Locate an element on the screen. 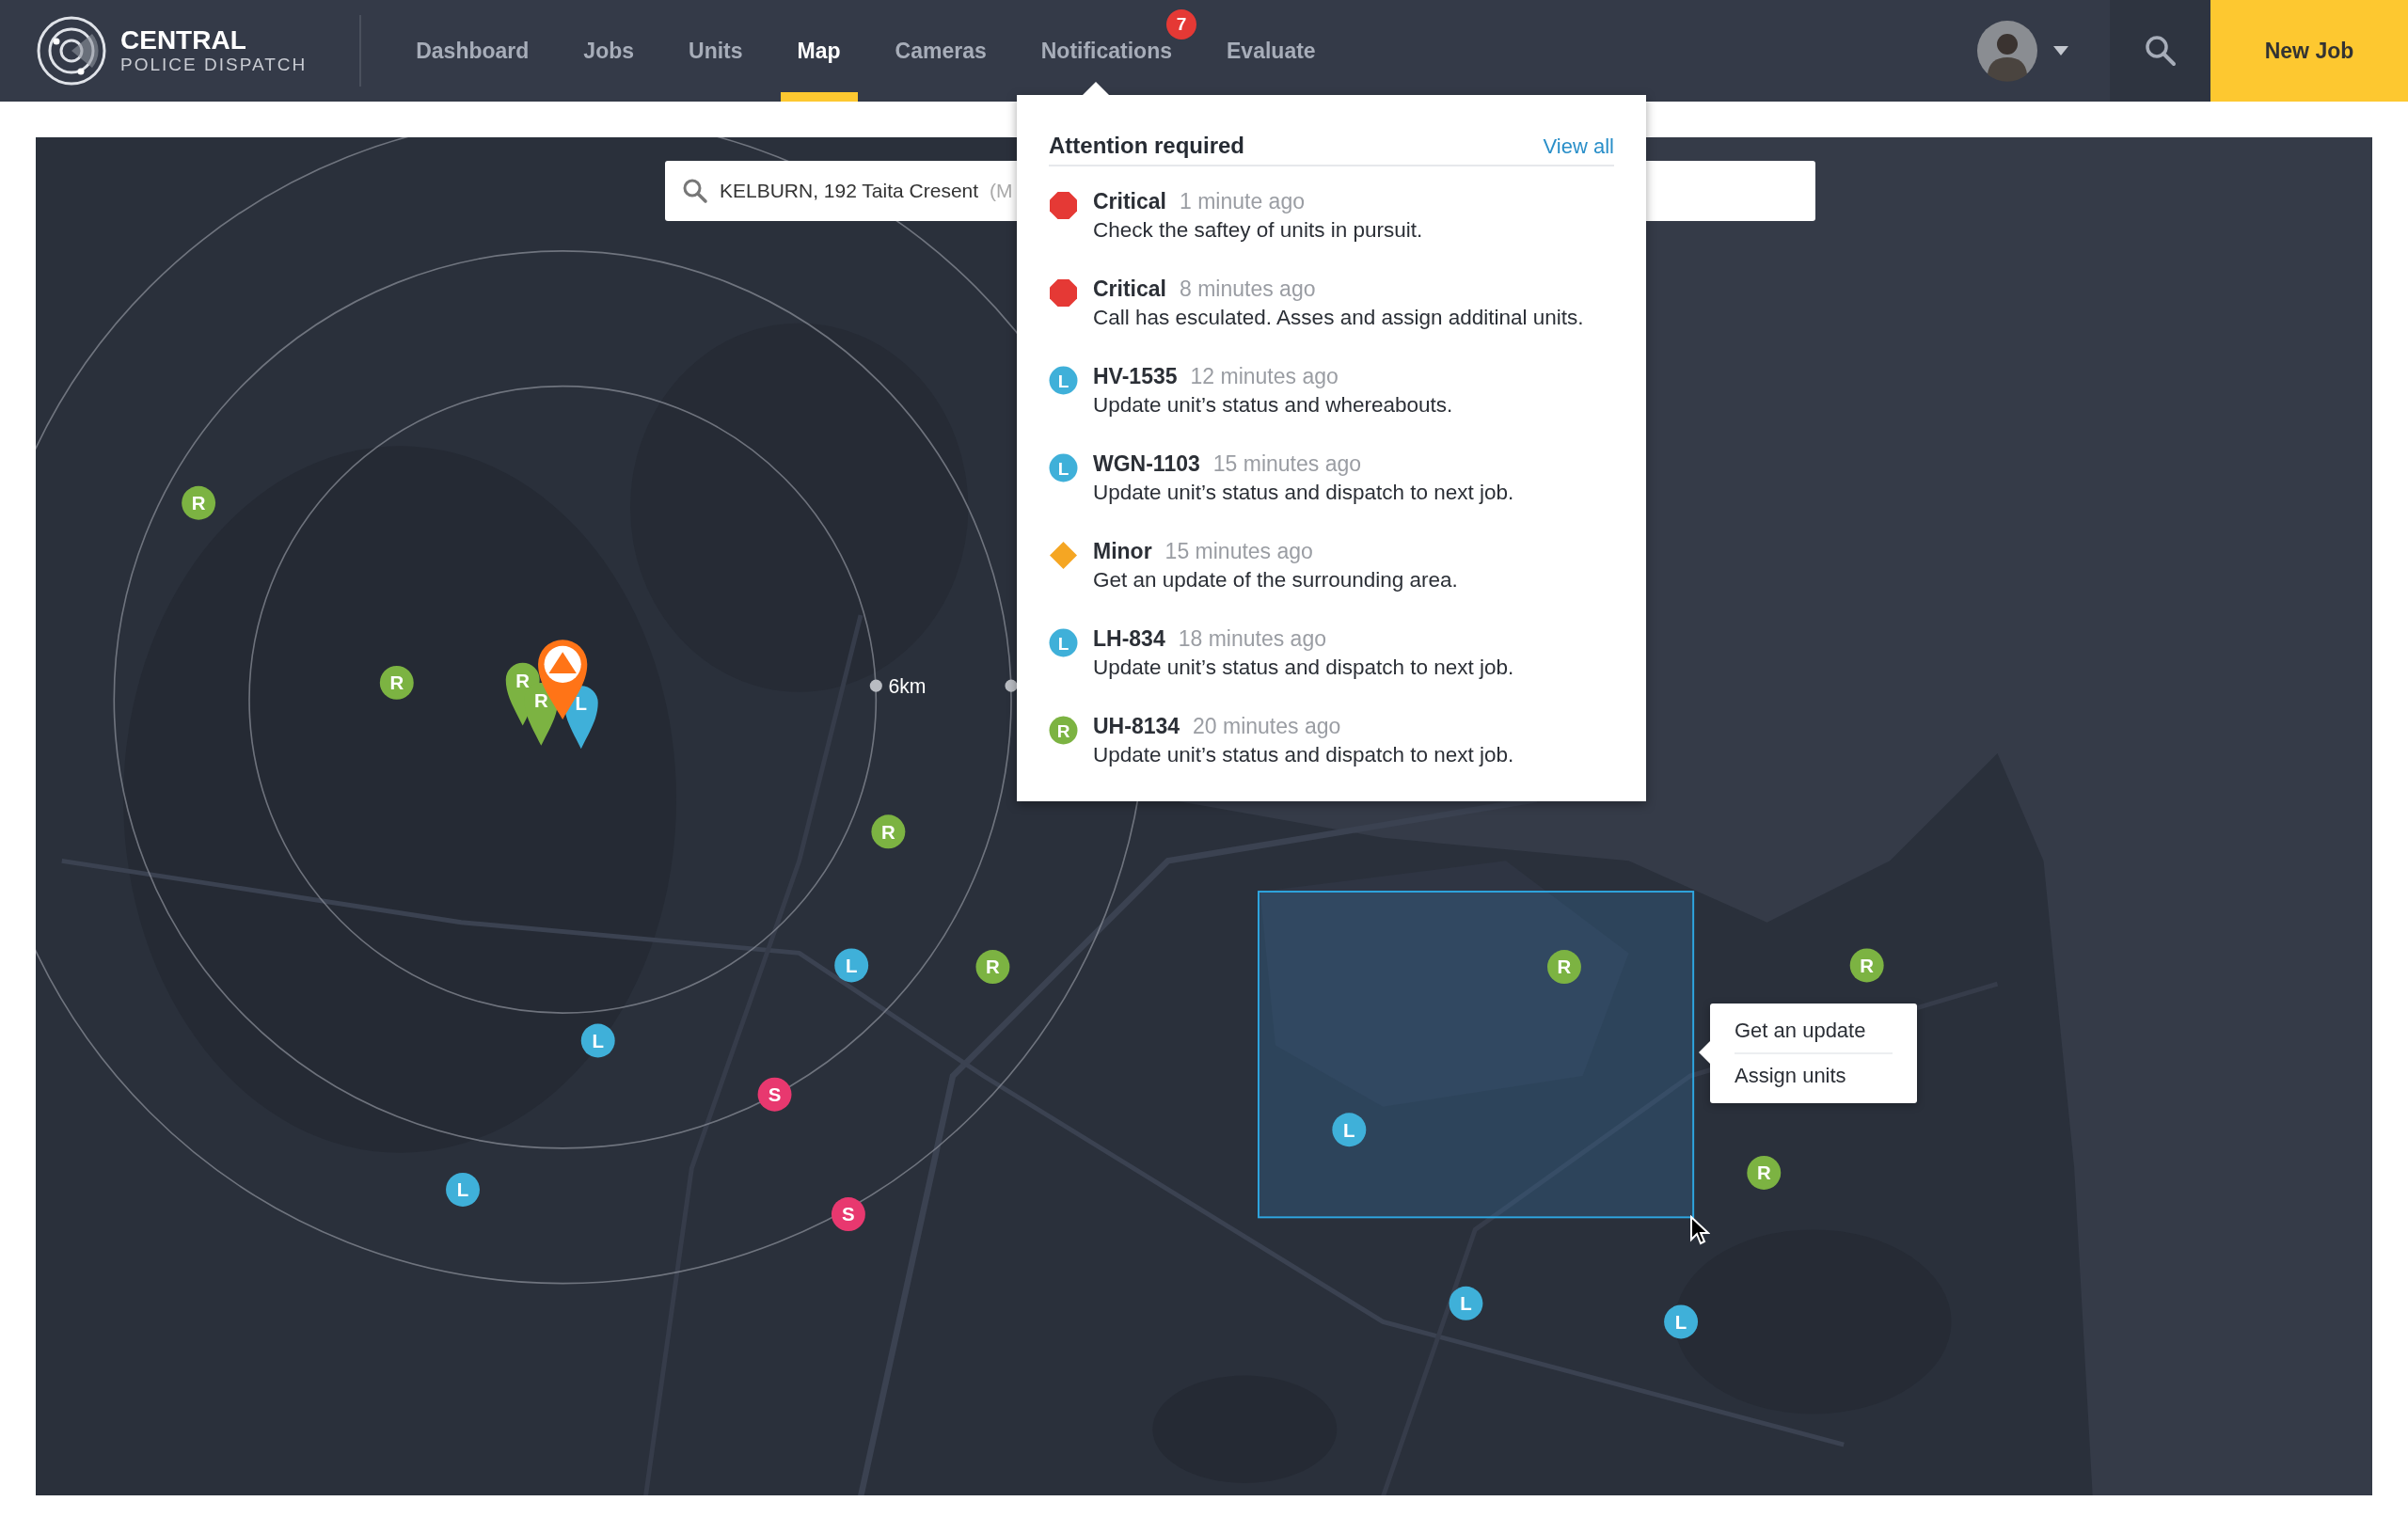 The width and height of the screenshot is (2408, 1533). notification-message: Check the saftey of units in pursuit. is located at coordinates (1258, 231).